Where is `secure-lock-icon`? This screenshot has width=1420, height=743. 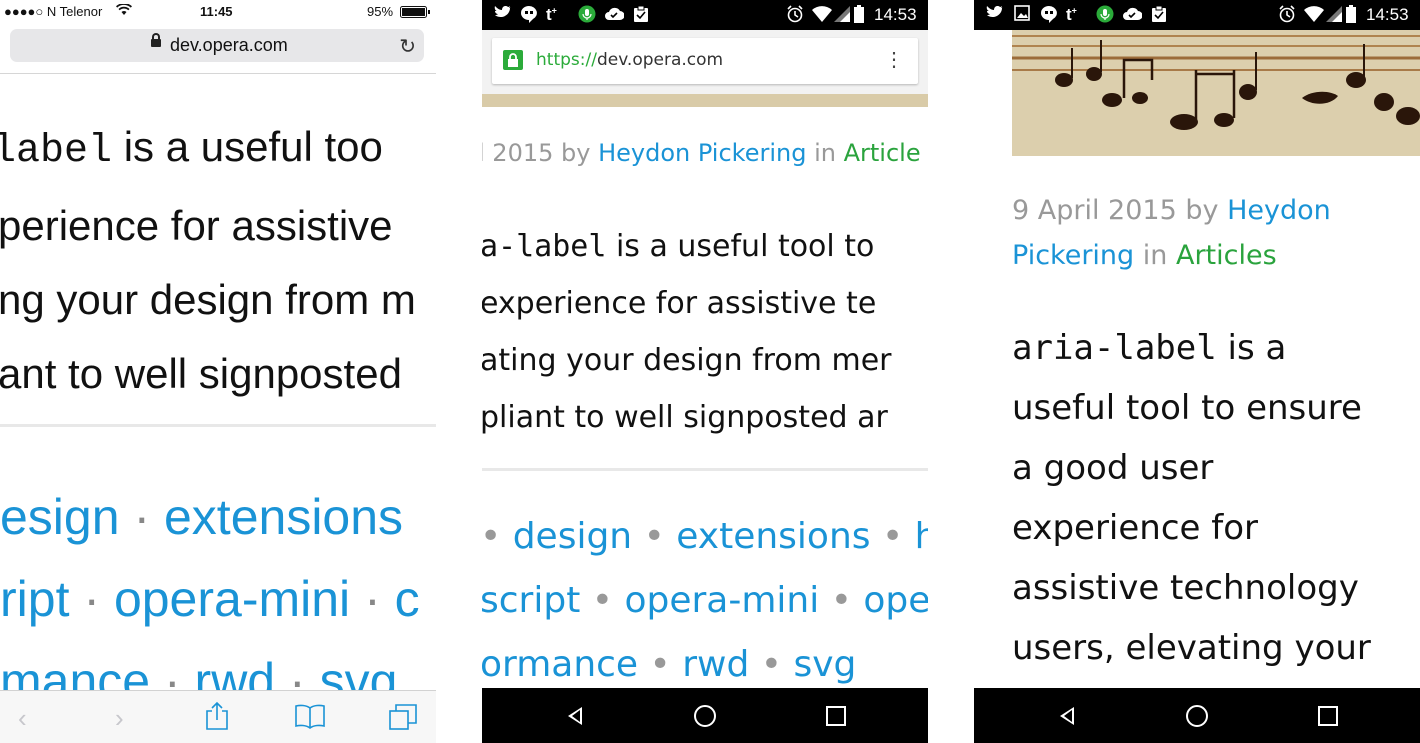
secure-lock-icon is located at coordinates (513, 60).